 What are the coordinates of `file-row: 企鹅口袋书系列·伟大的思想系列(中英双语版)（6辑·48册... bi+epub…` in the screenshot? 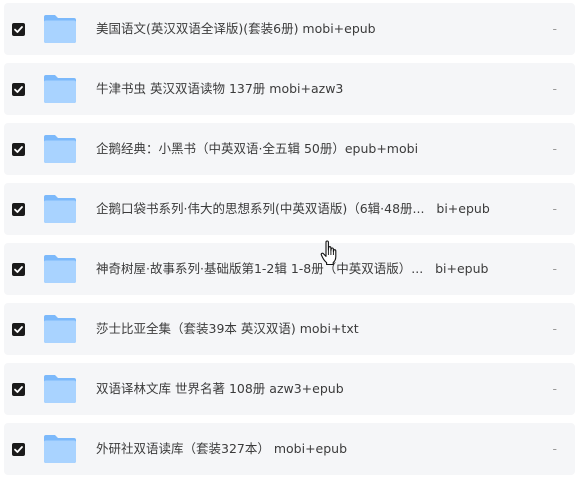 It's located at (289, 209).